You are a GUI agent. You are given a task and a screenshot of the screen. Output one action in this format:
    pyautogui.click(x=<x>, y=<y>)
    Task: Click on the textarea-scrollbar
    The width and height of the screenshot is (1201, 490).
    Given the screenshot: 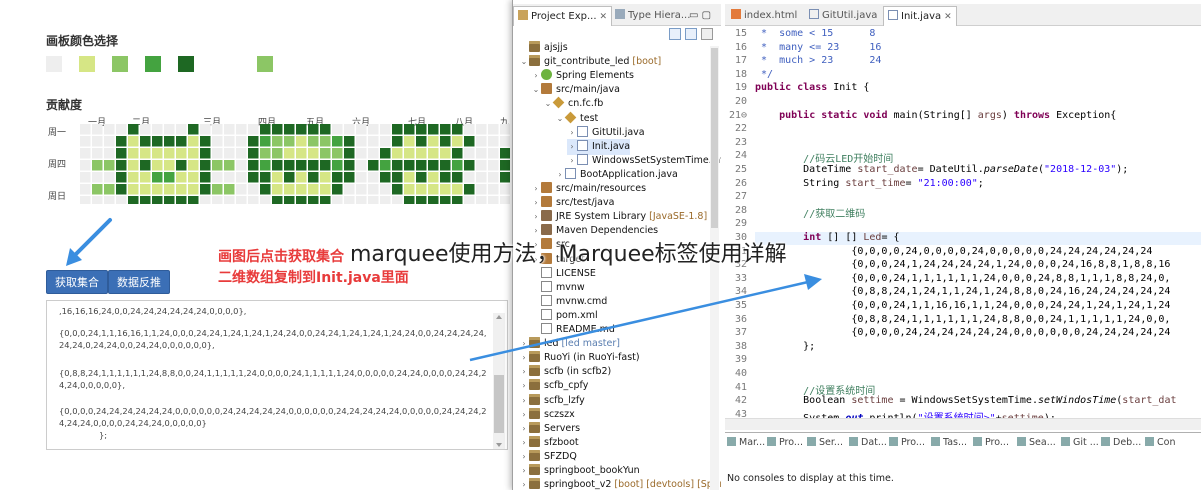 What is the action you would take?
    pyautogui.click(x=499, y=381)
    